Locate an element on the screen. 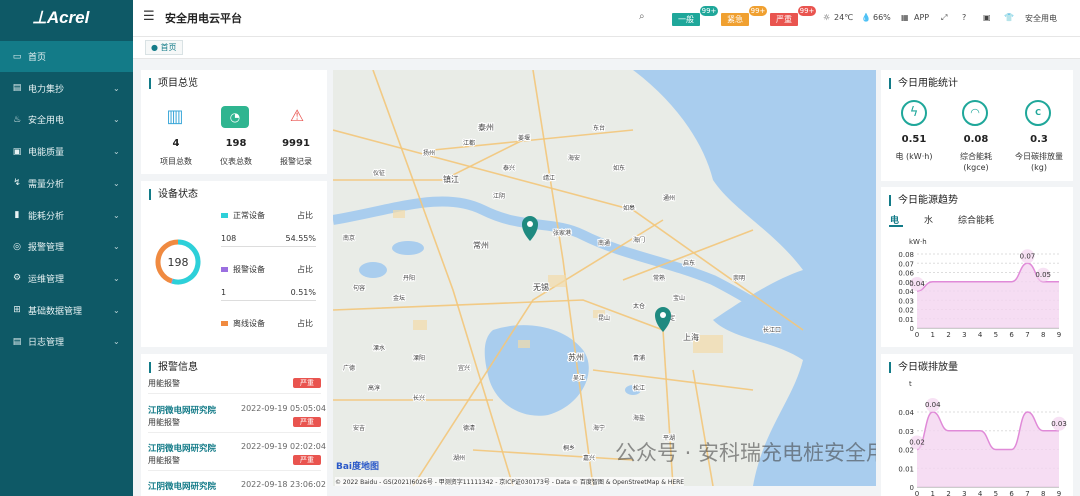 The image size is (1080, 496). demand-icon: ↯ is located at coordinates (17, 183).